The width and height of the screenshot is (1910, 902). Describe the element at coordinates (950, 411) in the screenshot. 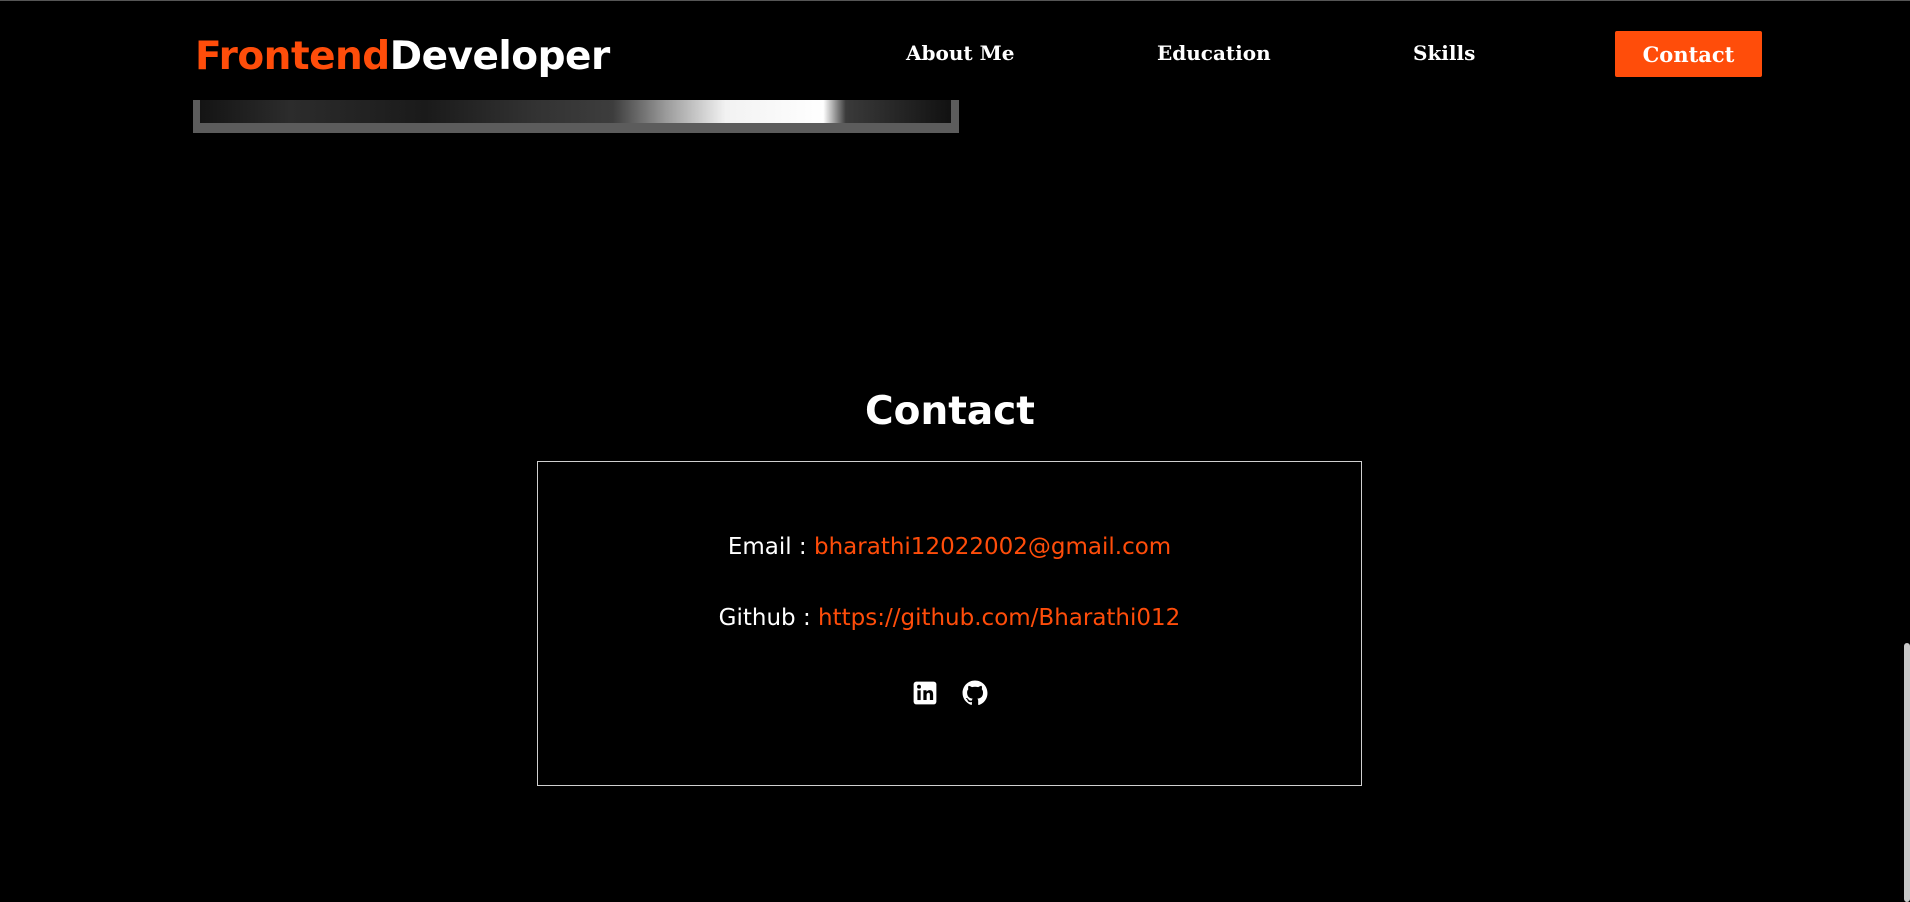

I see `contact-heading: Contact` at that location.